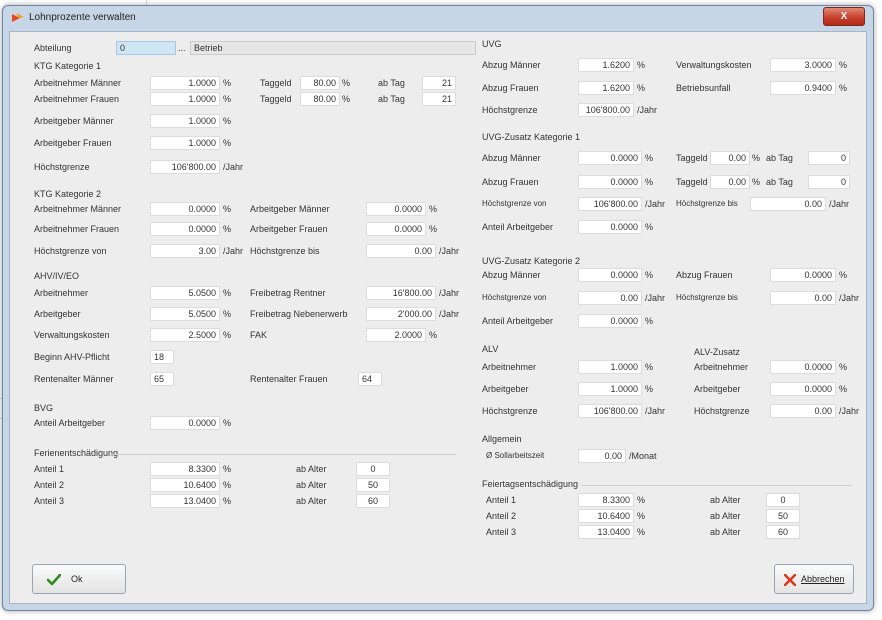  Describe the element at coordinates (803, 275) in the screenshot. I see `uvgz2-f-input: 0.0000` at that location.